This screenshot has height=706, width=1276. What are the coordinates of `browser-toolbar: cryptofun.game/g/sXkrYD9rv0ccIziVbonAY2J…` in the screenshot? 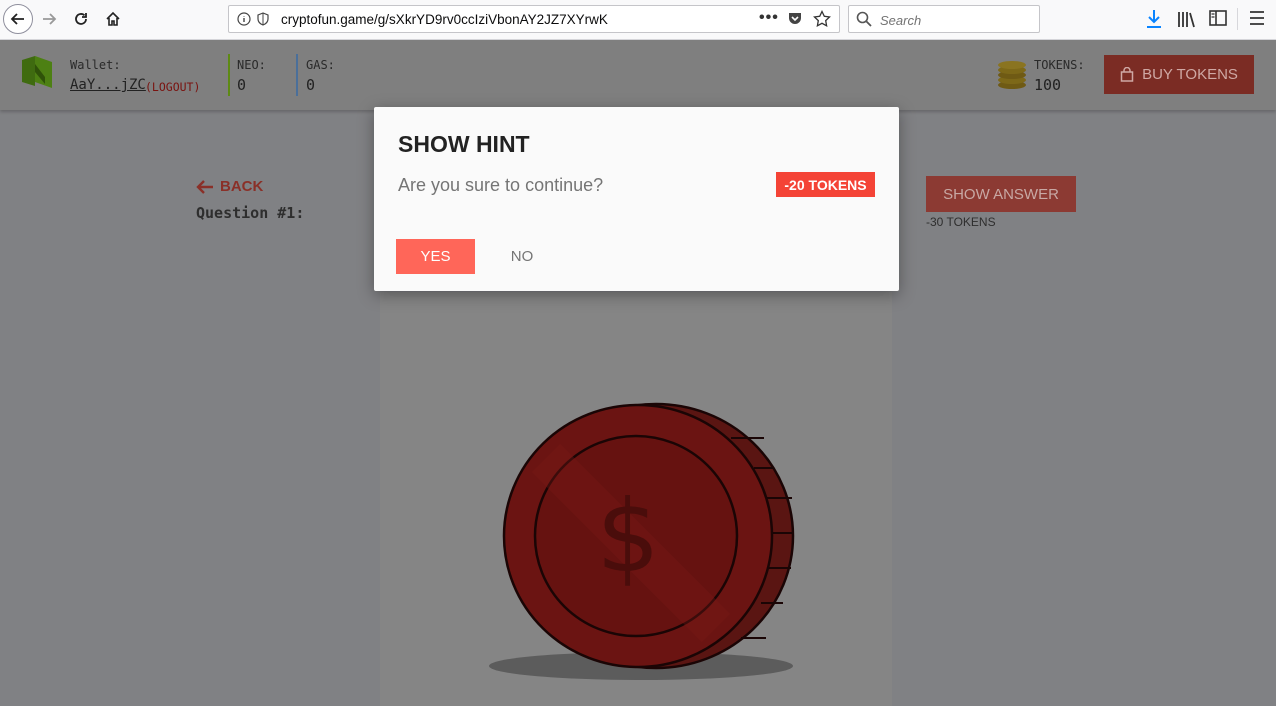 It's located at (638, 20).